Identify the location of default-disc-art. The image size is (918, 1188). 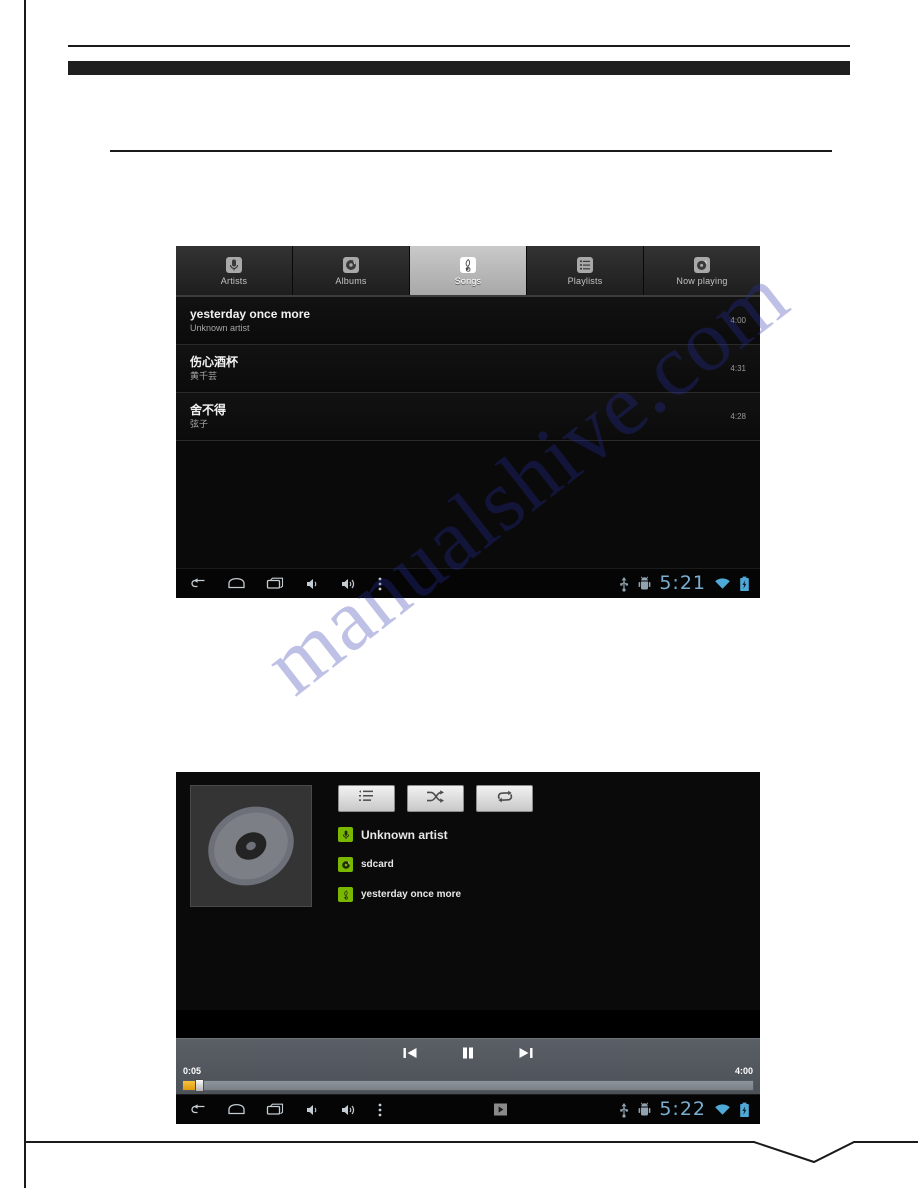
(251, 846).